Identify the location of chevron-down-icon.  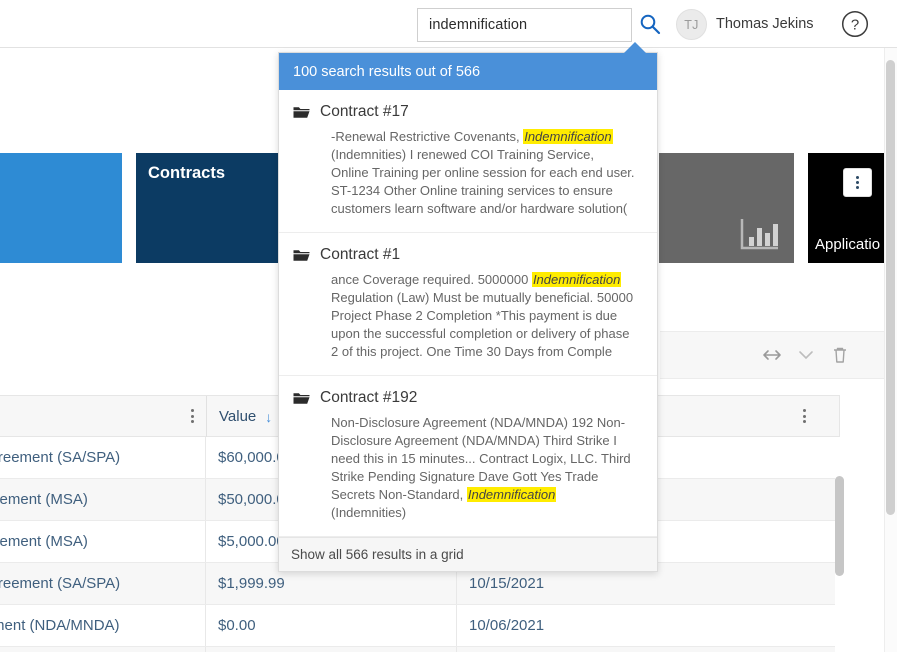
(806, 355).